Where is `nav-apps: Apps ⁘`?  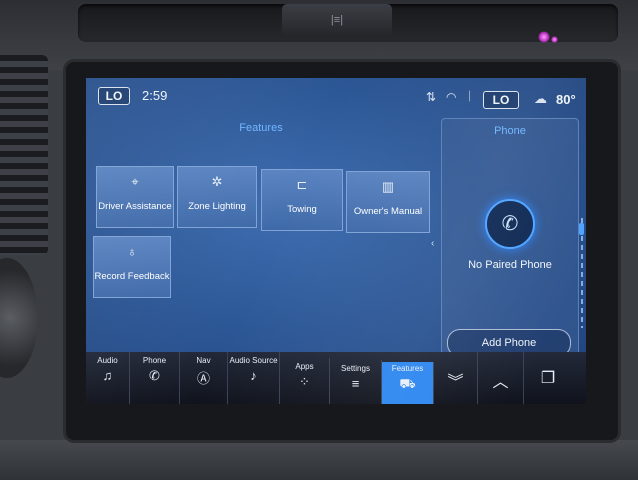 nav-apps: Apps ⁘ is located at coordinates (305, 381).